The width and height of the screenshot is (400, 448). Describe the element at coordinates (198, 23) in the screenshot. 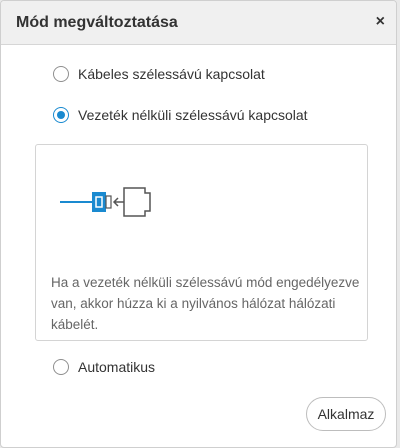

I see `dialog-header: Mód megváltoztatása ×` at that location.